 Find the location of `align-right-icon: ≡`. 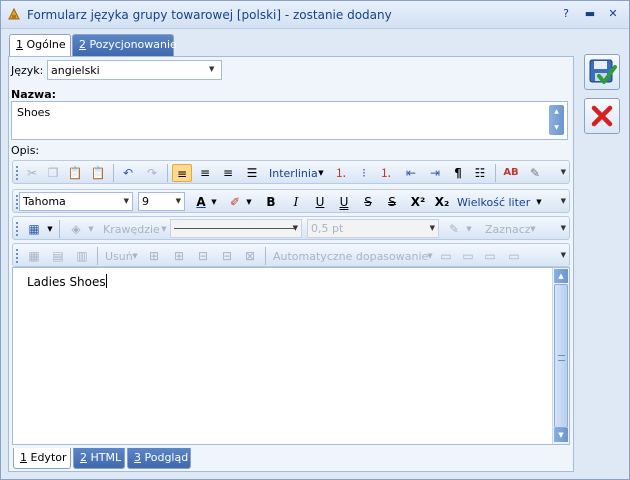

align-right-icon: ≡ is located at coordinates (228, 173).